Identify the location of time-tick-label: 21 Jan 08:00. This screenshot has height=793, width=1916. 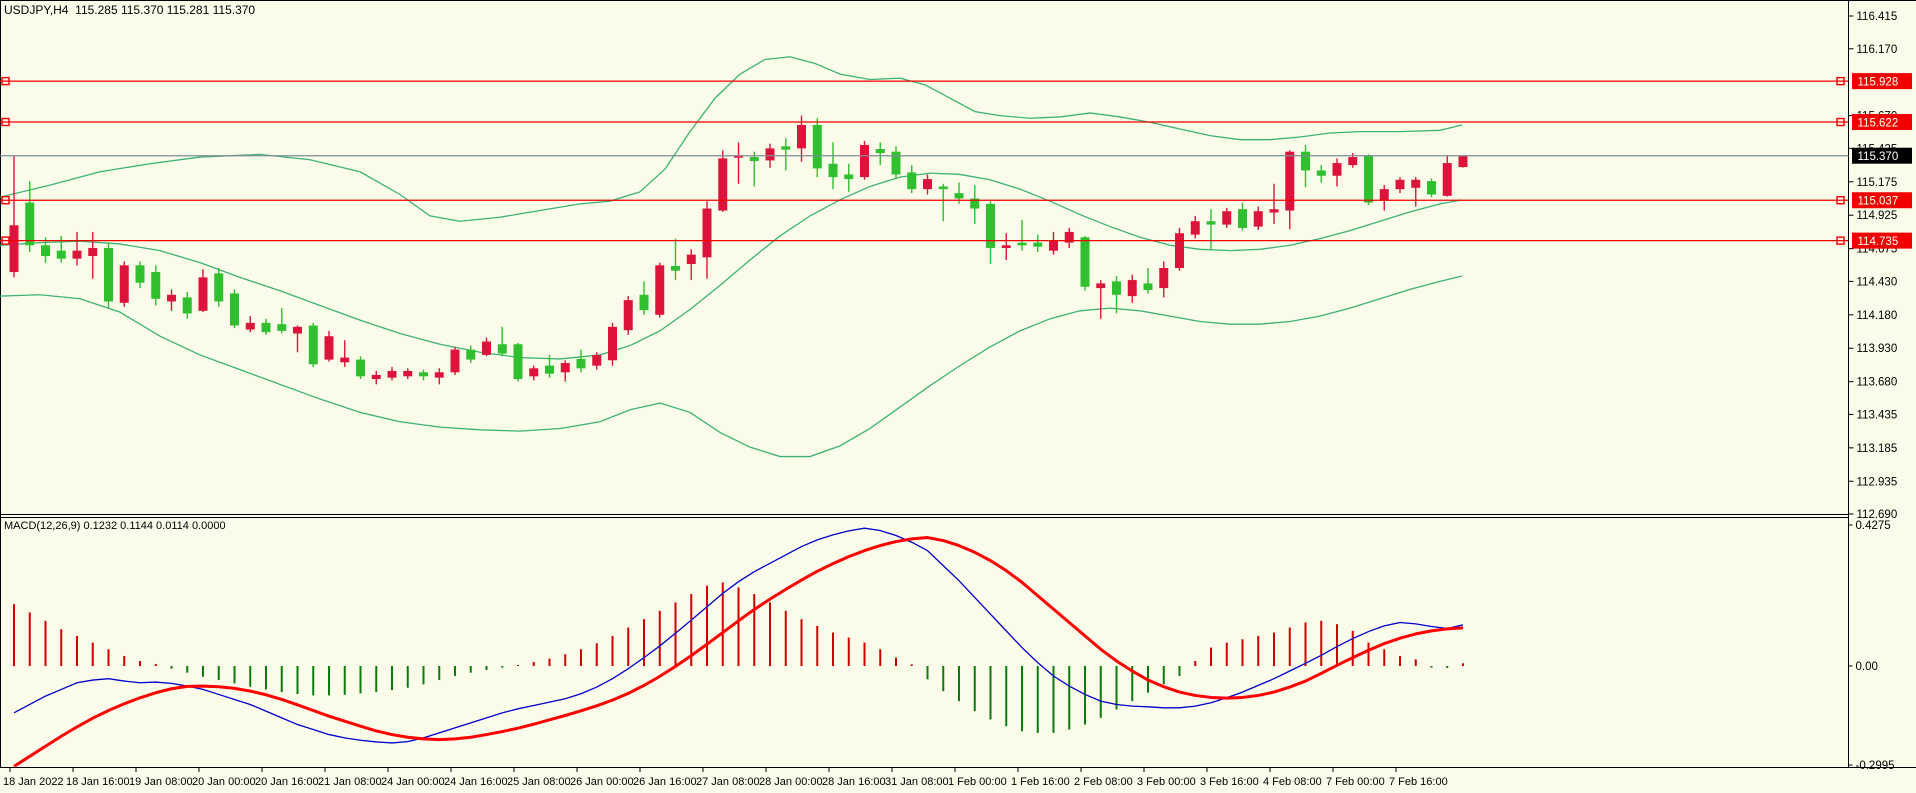
(350, 782).